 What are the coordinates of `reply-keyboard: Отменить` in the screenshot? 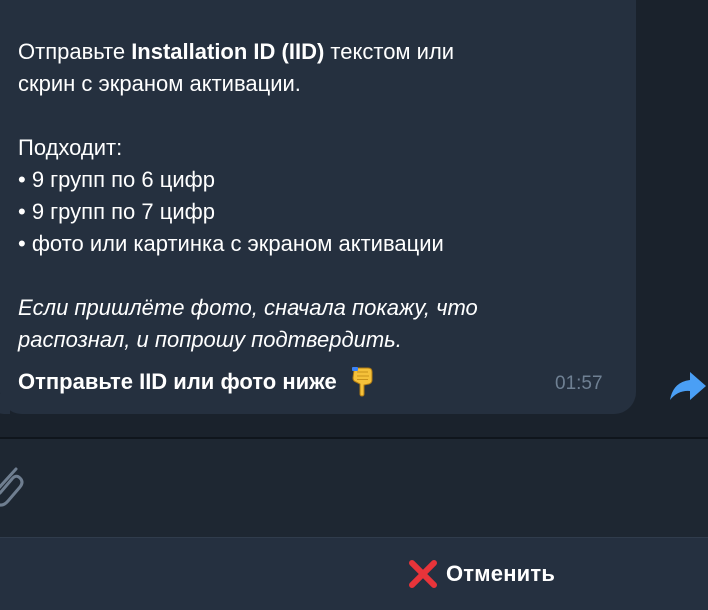 It's located at (354, 573).